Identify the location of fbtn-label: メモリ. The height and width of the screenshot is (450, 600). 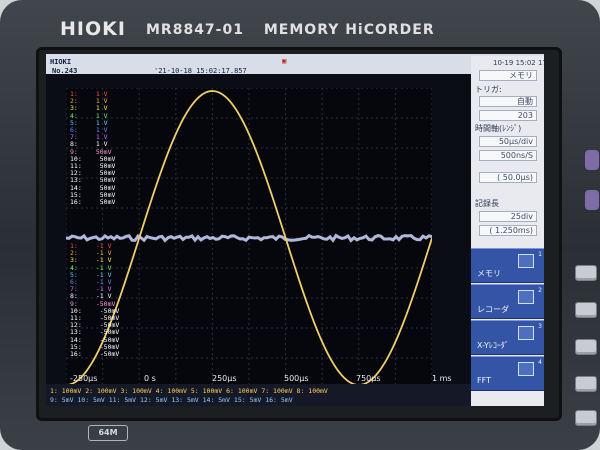
(489, 273).